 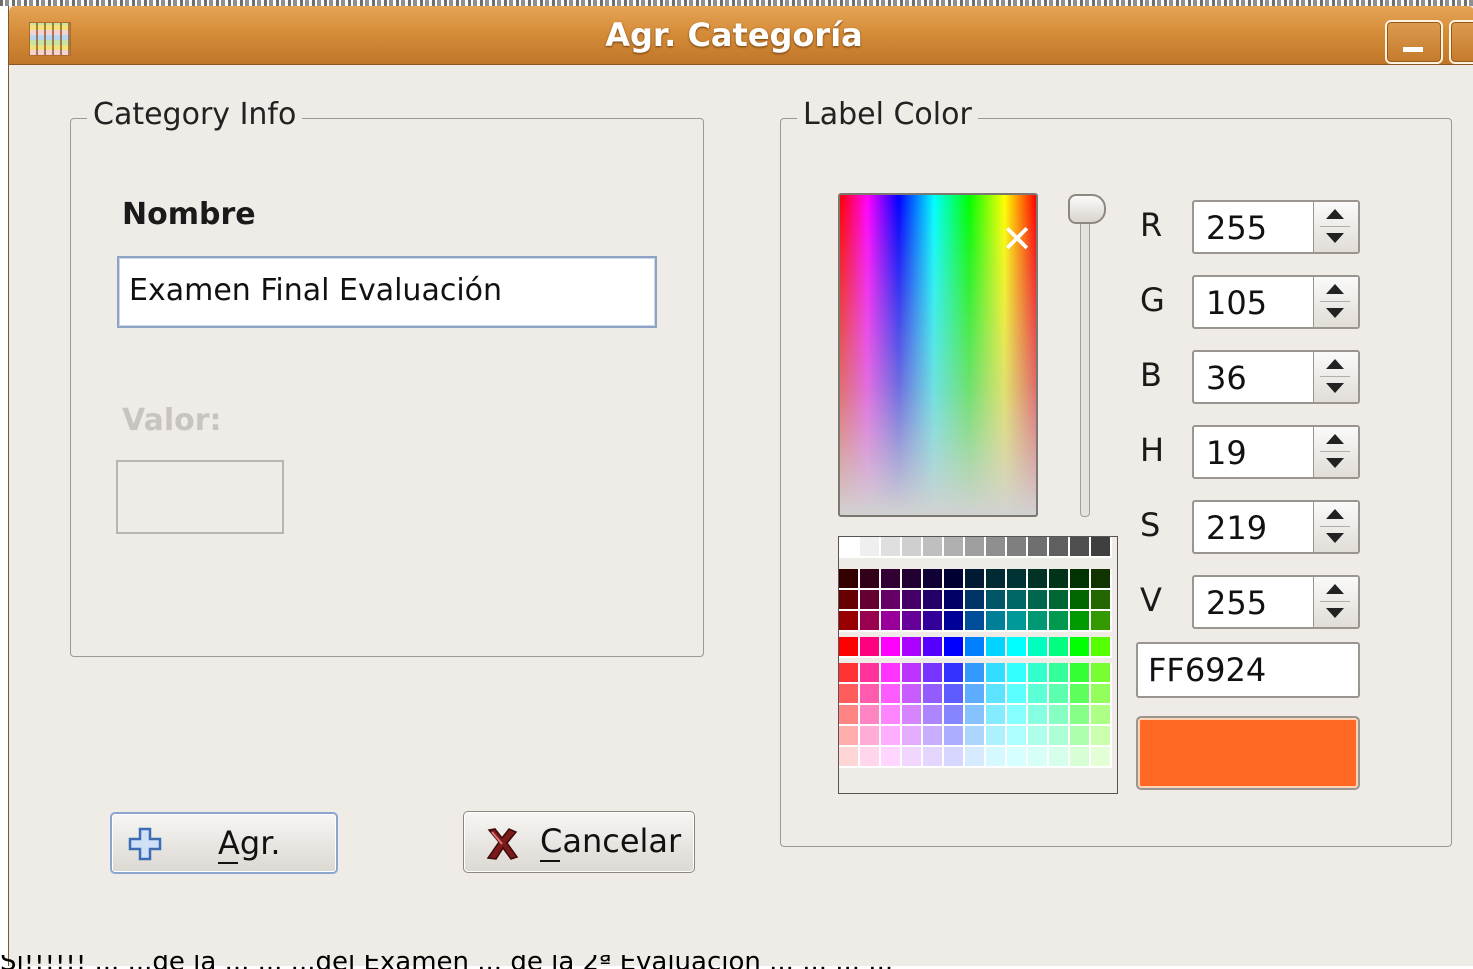 What do you see at coordinates (1276, 227) in the screenshot?
I see `channel-spinner-r: 255` at bounding box center [1276, 227].